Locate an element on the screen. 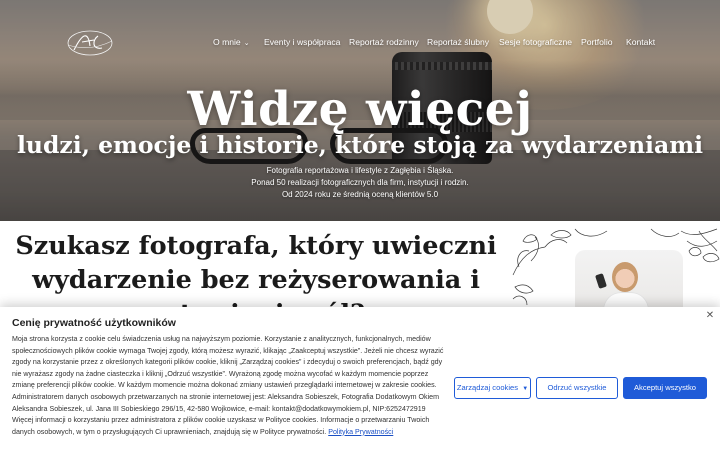 Image resolution: width=720 pixels, height=450 pixels. section-heading-line: Szukasz fotografa, który uwieczni is located at coordinates (256, 246).